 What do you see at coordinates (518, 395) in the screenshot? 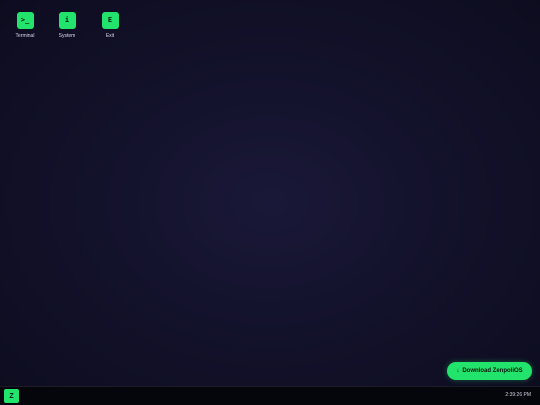
I see `taskbar-clock: 2:39:26 PM` at bounding box center [518, 395].